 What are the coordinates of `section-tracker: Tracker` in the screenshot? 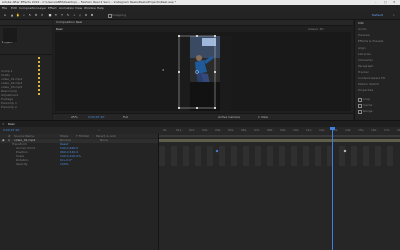 It's located at (363, 72).